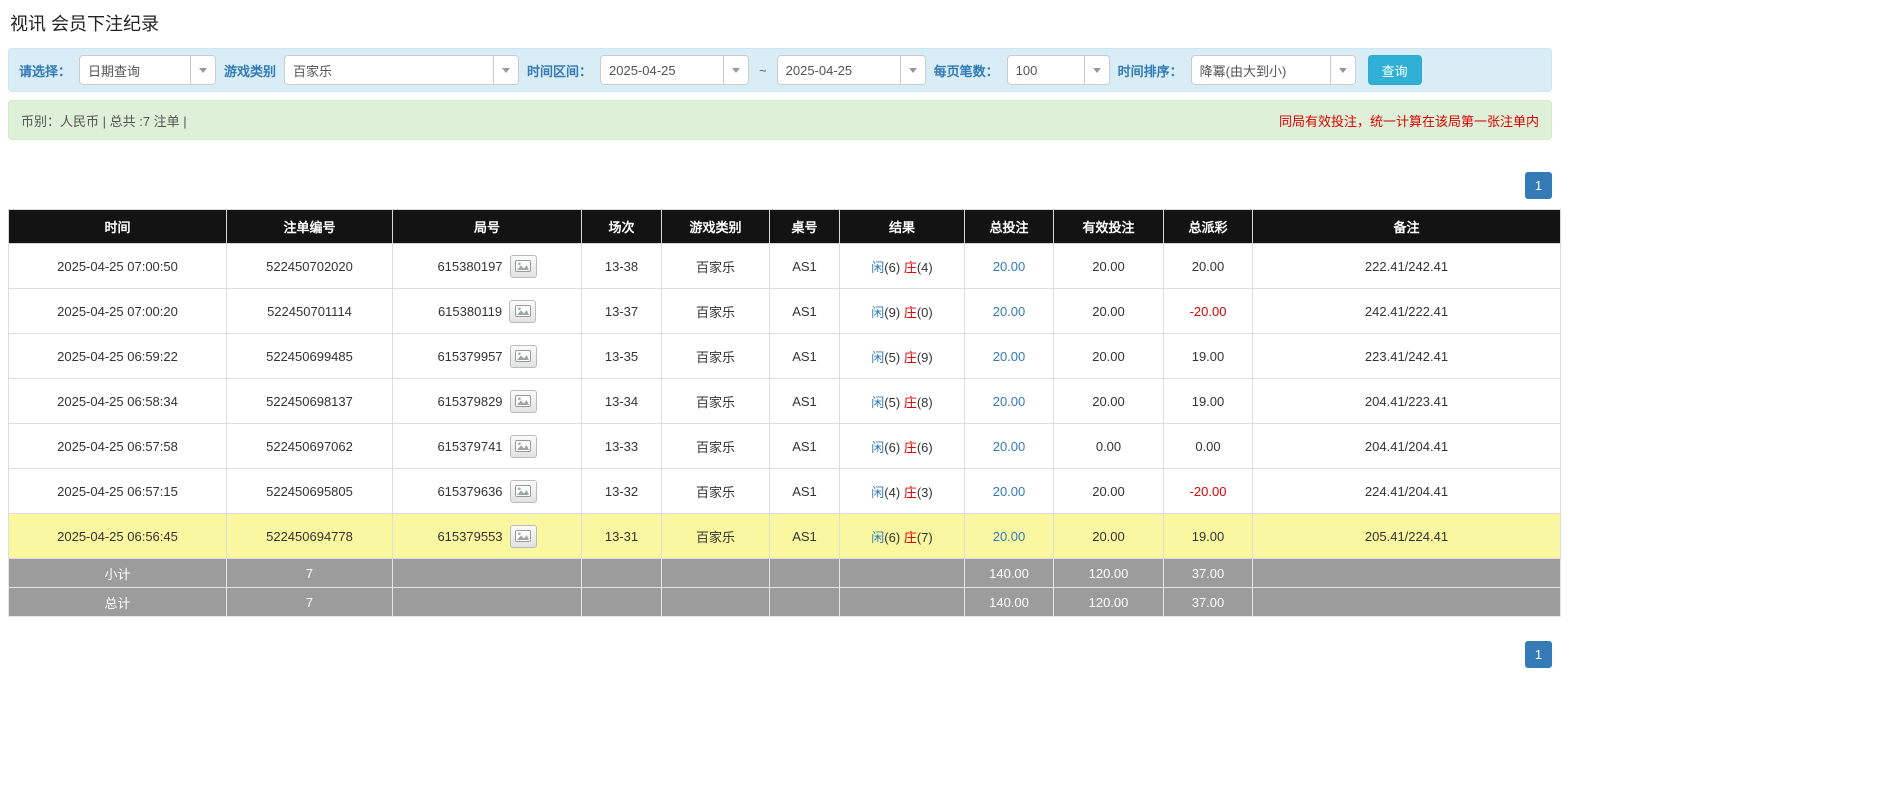 This screenshot has height=794, width=1904. What do you see at coordinates (1045, 70) in the screenshot?
I see `page-size-input` at bounding box center [1045, 70].